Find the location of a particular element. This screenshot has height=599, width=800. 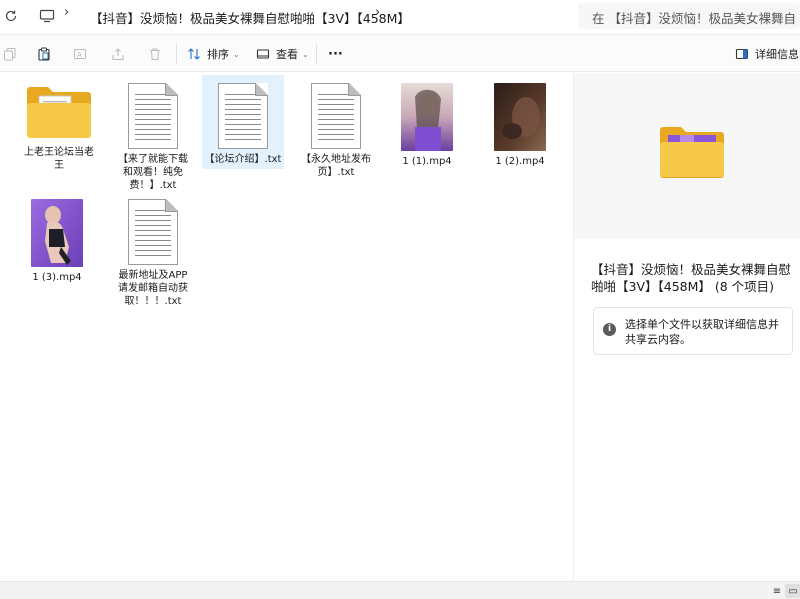

svg-text: A is located at coordinates (79, 55).